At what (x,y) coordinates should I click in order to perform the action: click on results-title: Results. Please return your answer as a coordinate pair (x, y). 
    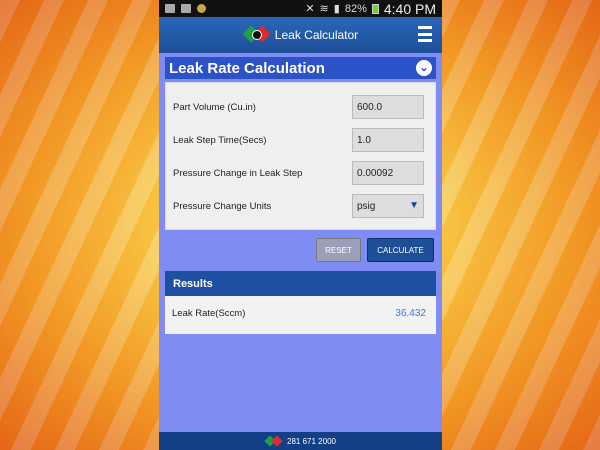
    Looking at the image, I should click on (193, 283).